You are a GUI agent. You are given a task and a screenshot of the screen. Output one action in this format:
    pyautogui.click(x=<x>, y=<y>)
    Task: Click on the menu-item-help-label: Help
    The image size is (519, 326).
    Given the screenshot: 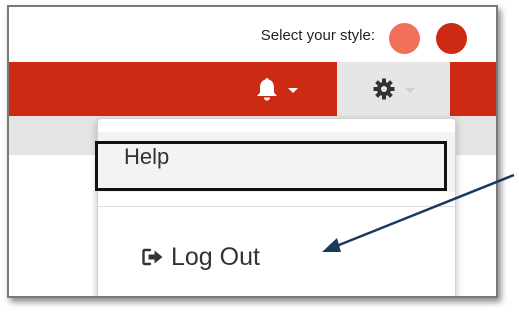 What is the action you would take?
    pyautogui.click(x=147, y=156)
    